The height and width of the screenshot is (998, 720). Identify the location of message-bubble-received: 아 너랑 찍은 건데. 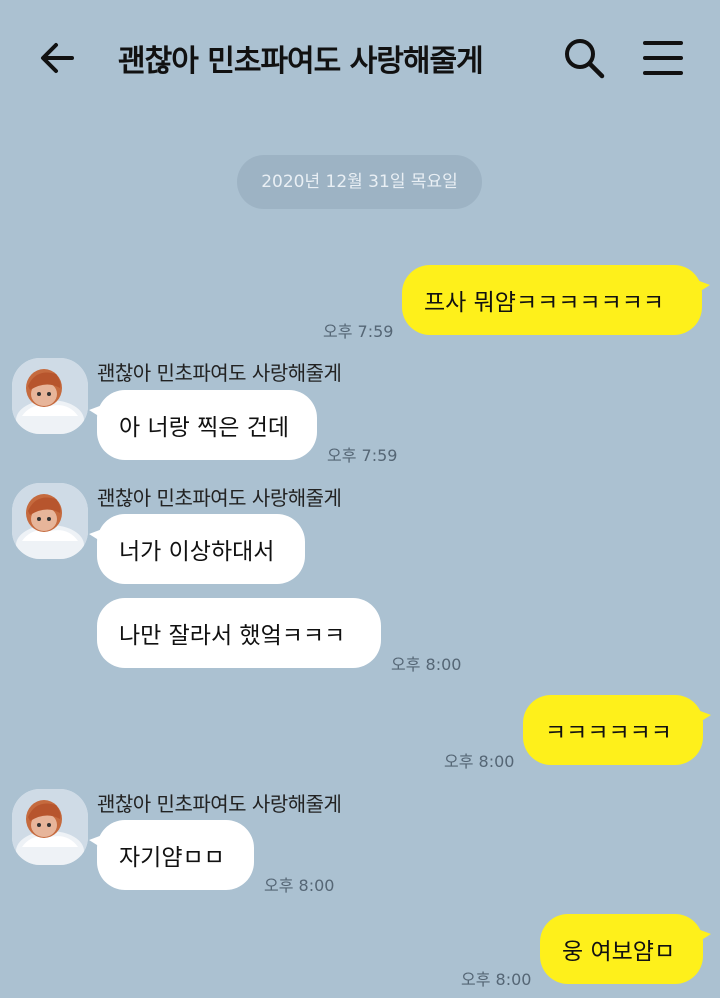
(203, 425).